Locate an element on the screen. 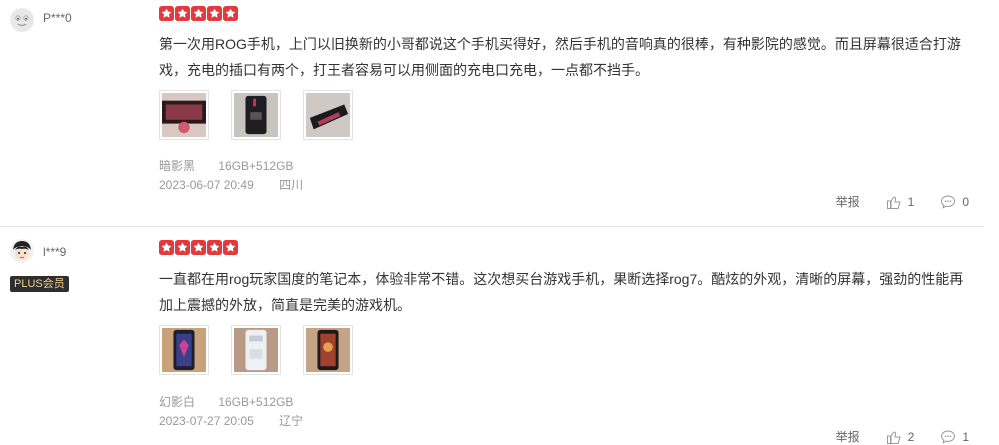  plus-member-badge: PLUS会员 is located at coordinates (39, 284).